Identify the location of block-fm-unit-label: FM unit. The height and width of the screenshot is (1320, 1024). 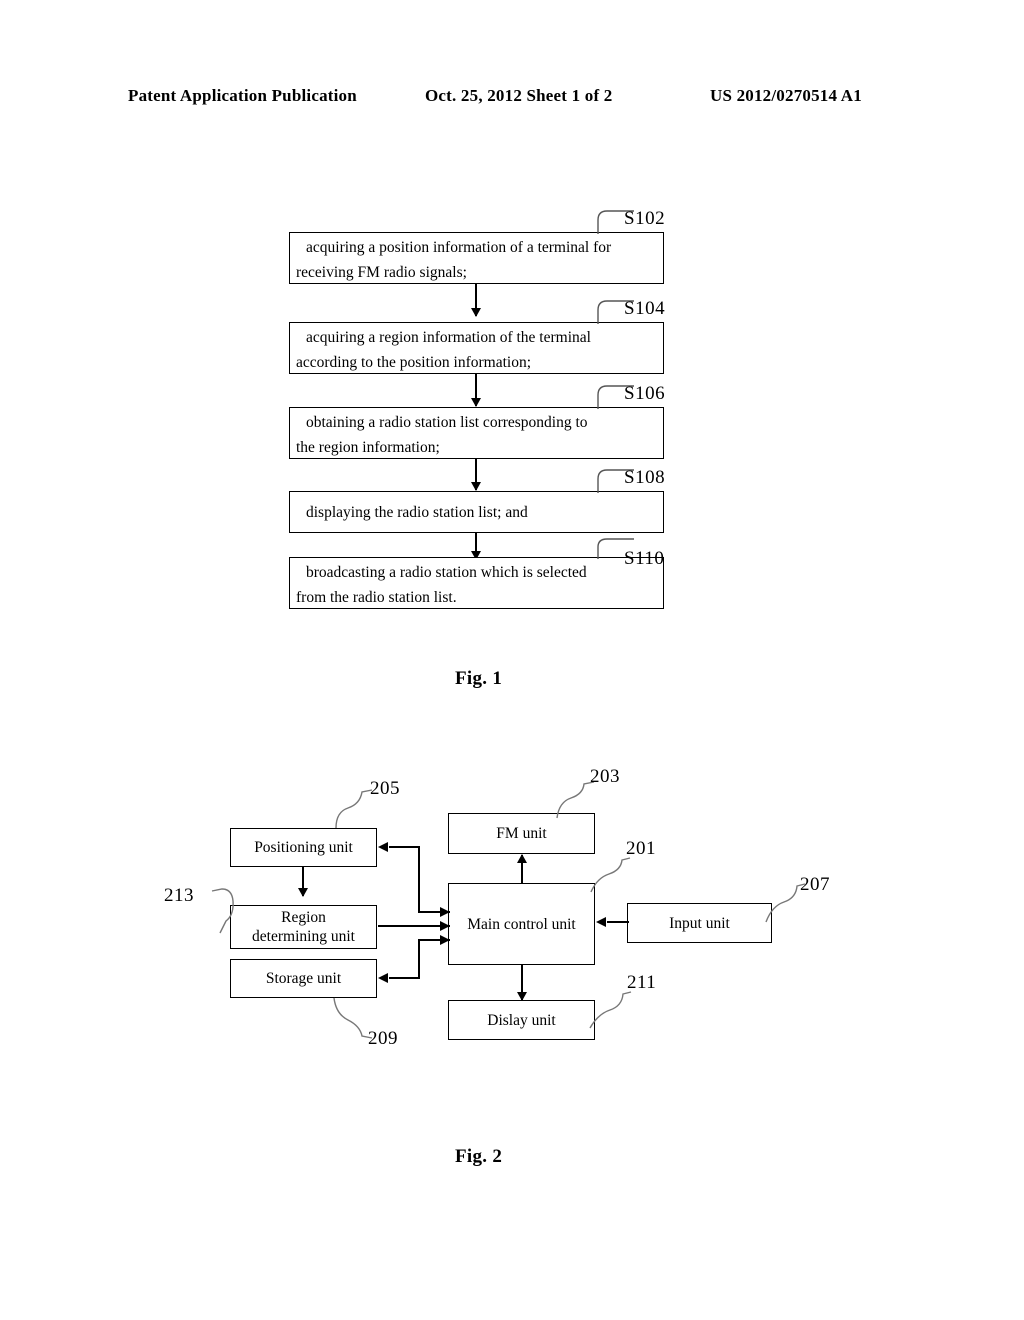
(521, 833).